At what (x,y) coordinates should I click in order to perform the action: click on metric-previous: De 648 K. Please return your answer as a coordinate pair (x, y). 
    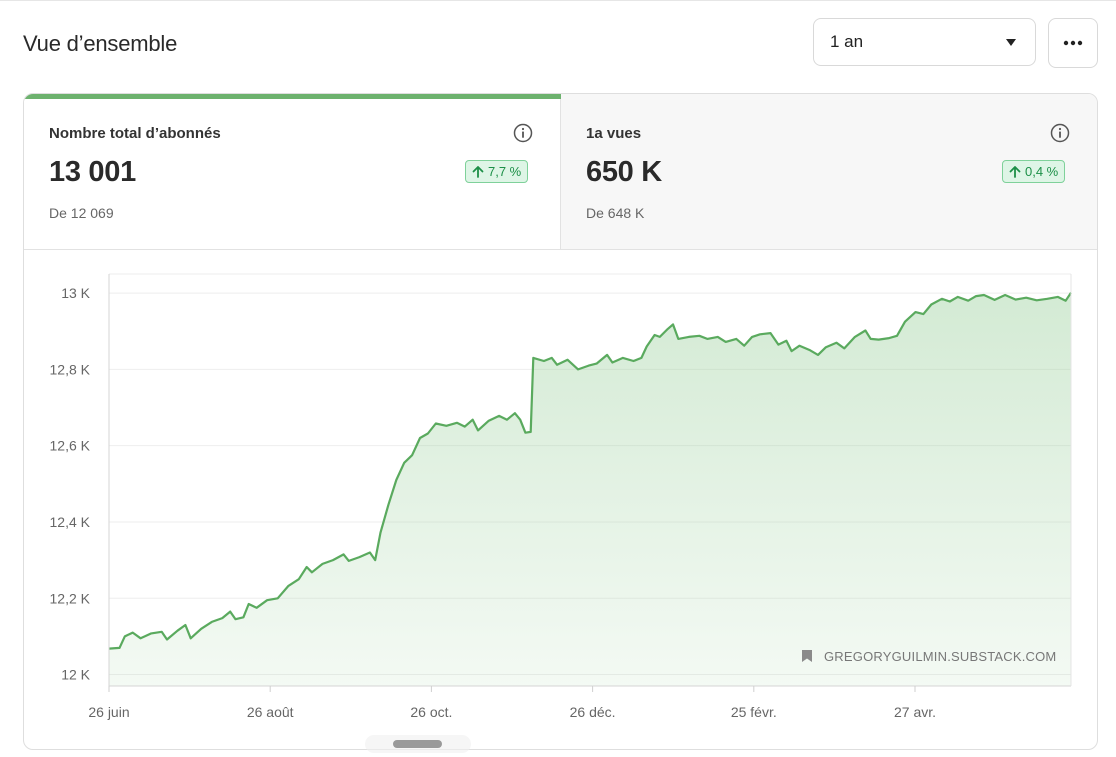
    Looking at the image, I should click on (615, 213).